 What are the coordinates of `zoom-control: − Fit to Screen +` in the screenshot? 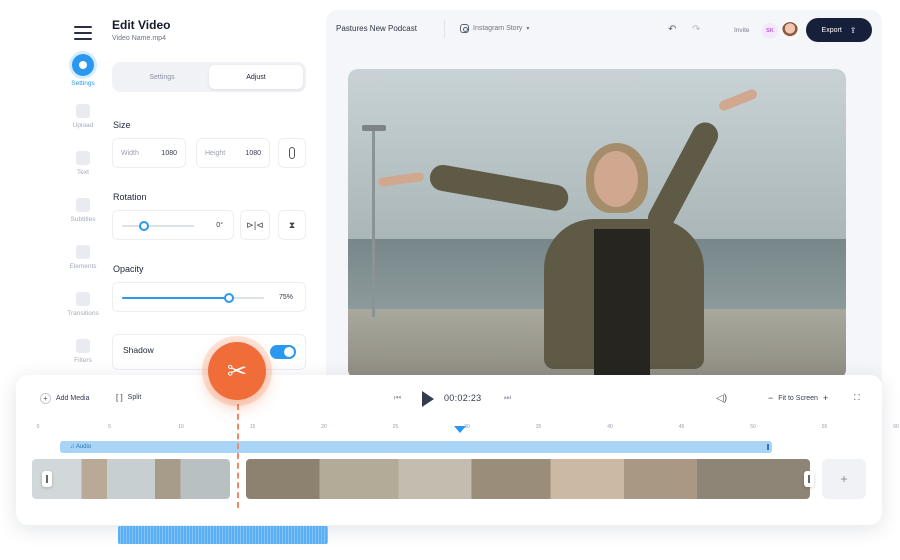 It's located at (798, 398).